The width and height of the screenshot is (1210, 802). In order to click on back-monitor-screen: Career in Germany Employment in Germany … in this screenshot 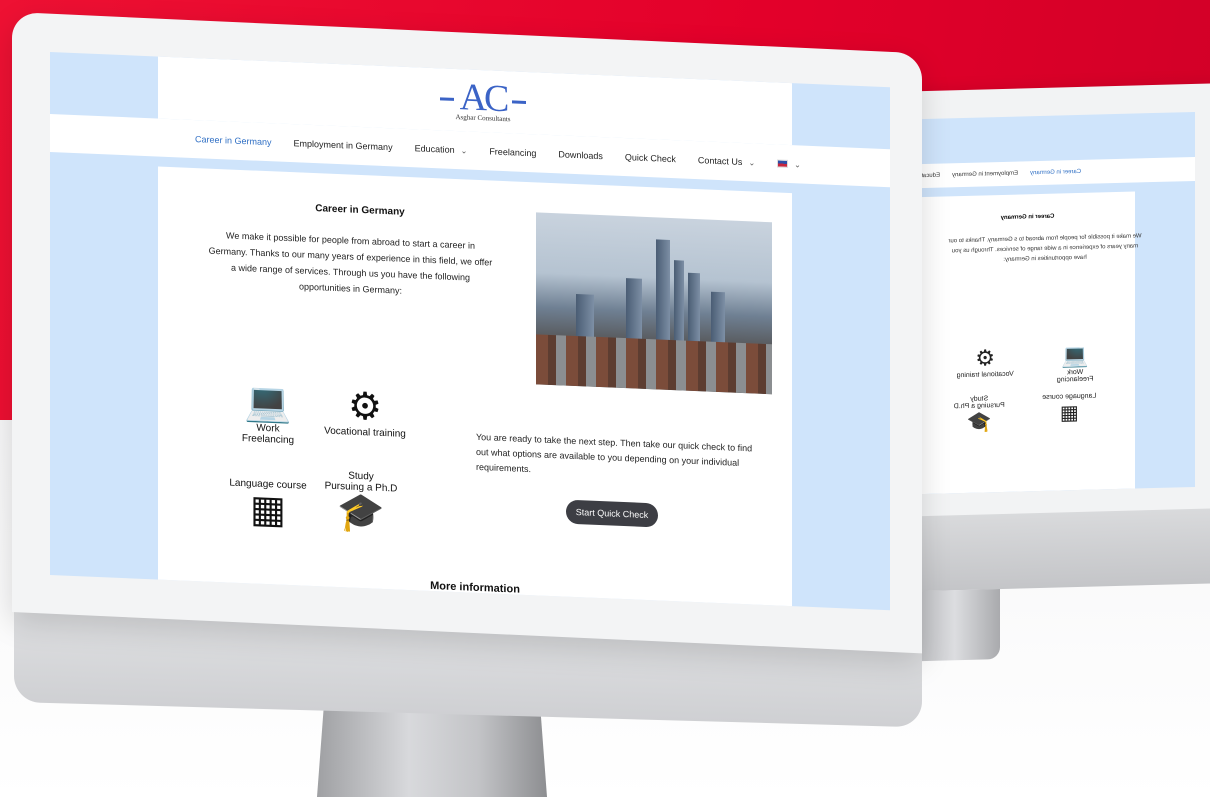, I will do `click(1047, 303)`.